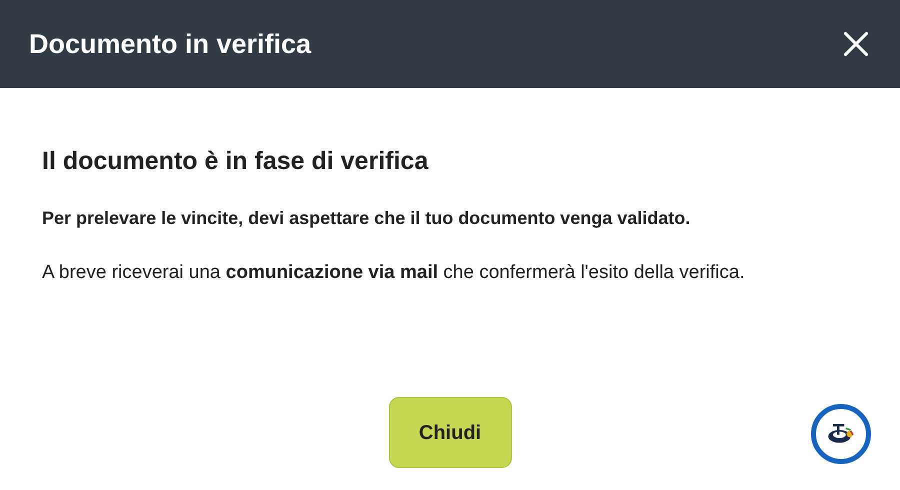  Describe the element at coordinates (856, 44) in the screenshot. I see `close-icon` at that location.